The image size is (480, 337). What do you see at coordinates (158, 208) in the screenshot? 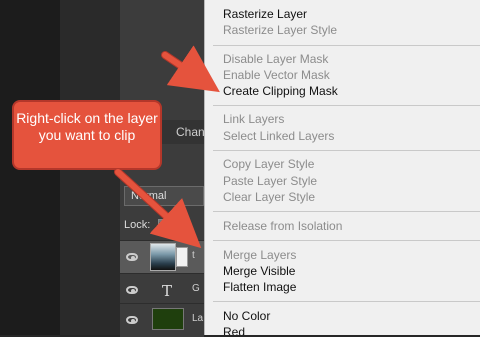
I see `arrow-to-layer` at bounding box center [158, 208].